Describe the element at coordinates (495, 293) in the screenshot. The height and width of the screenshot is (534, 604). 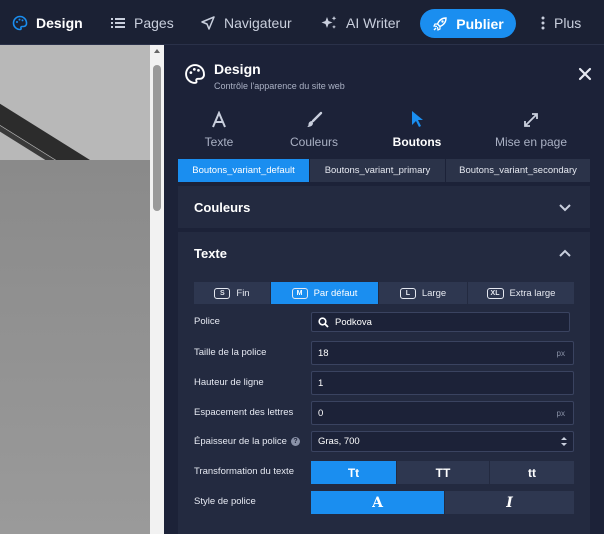
I see `size-xl-badge: XL` at that location.